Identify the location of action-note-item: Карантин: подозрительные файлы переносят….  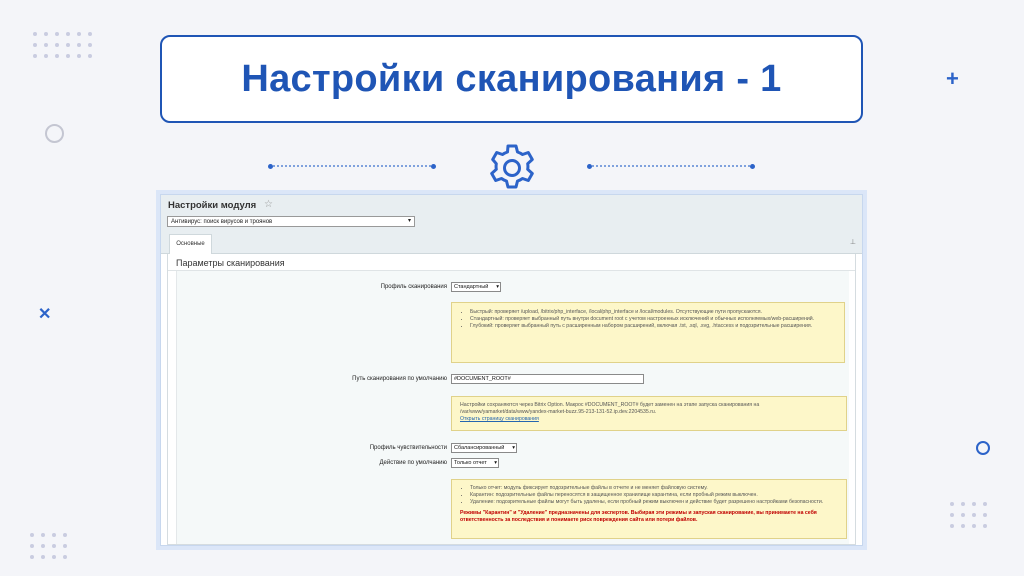
(654, 495).